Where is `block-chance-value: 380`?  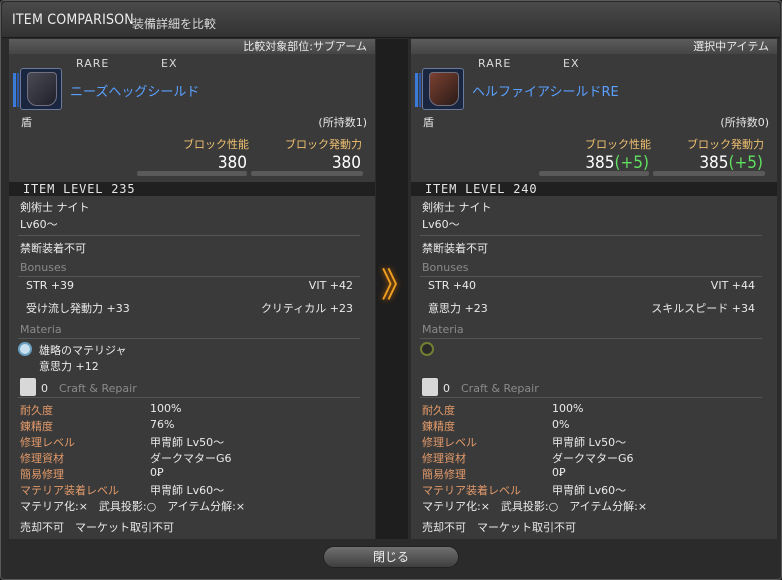
block-chance-value: 380 is located at coordinates (346, 163).